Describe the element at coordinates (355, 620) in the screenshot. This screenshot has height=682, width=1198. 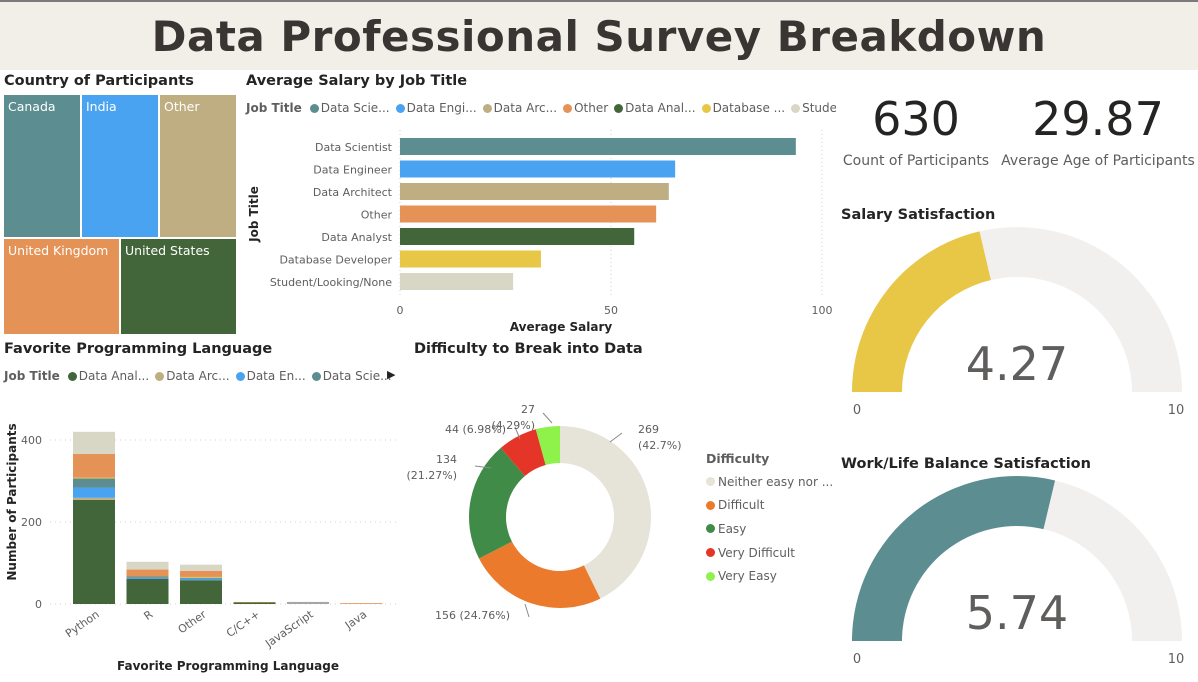
I see `x-tick-label: Java` at that location.